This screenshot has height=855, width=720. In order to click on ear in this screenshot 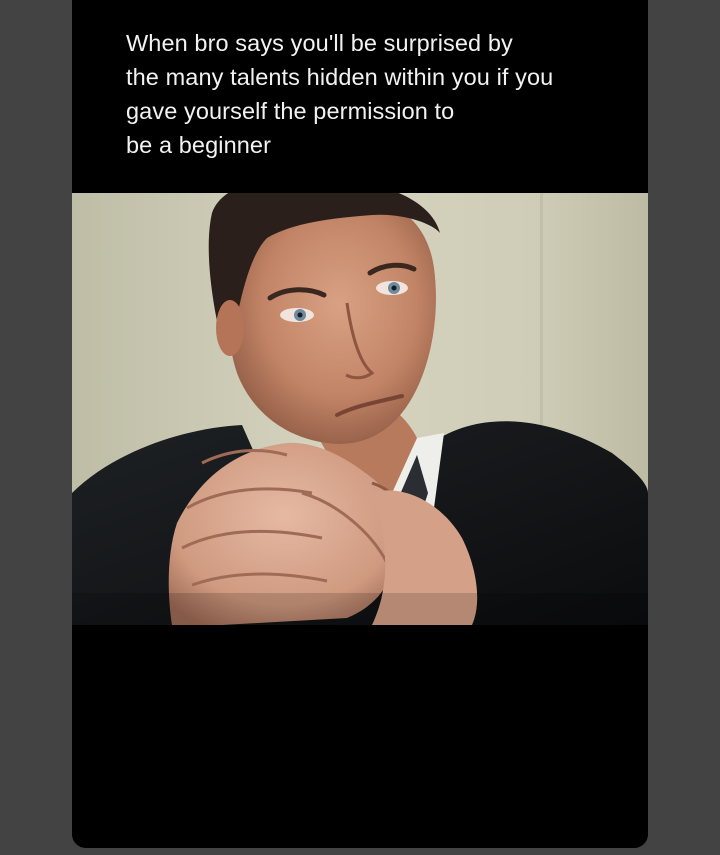, I will do `click(230, 328)`.